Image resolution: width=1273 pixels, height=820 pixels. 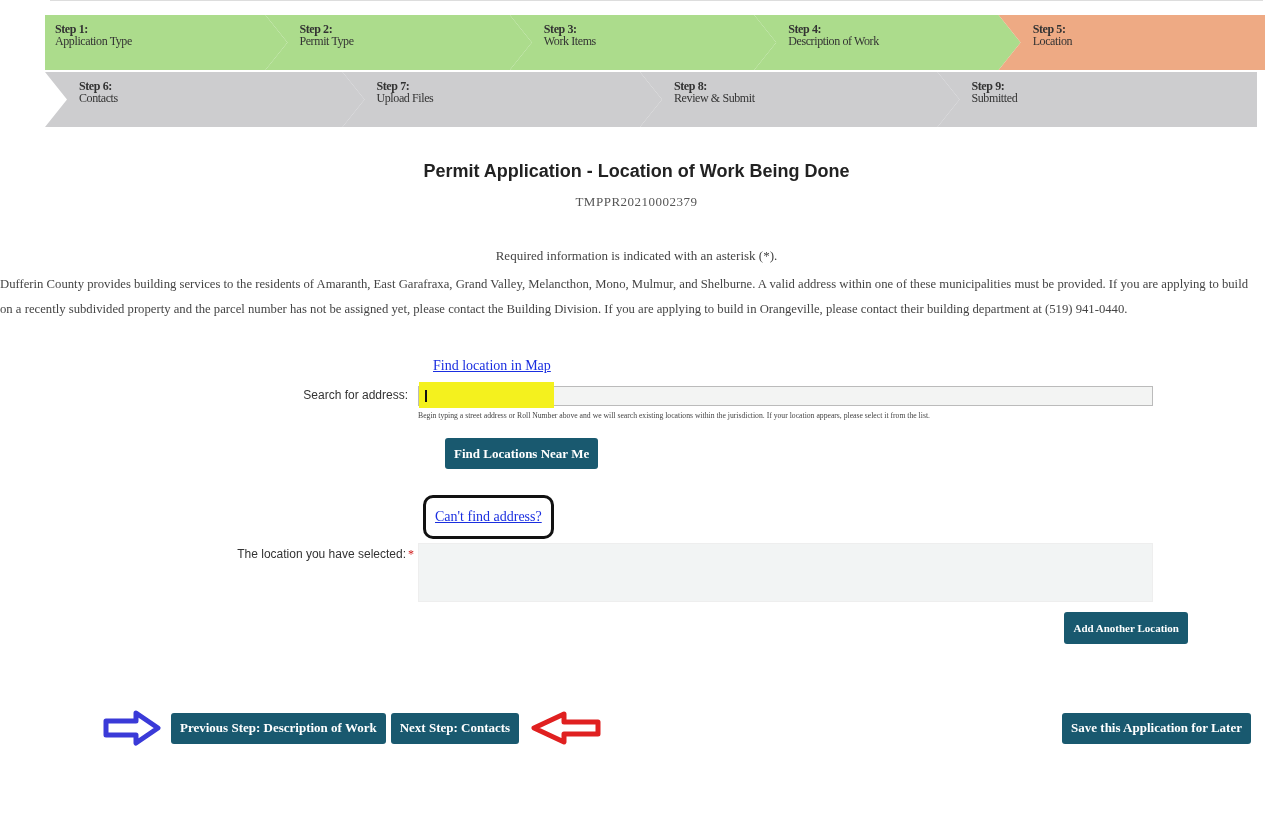 What do you see at coordinates (411, 554) in the screenshot?
I see `required-mark: *` at bounding box center [411, 554].